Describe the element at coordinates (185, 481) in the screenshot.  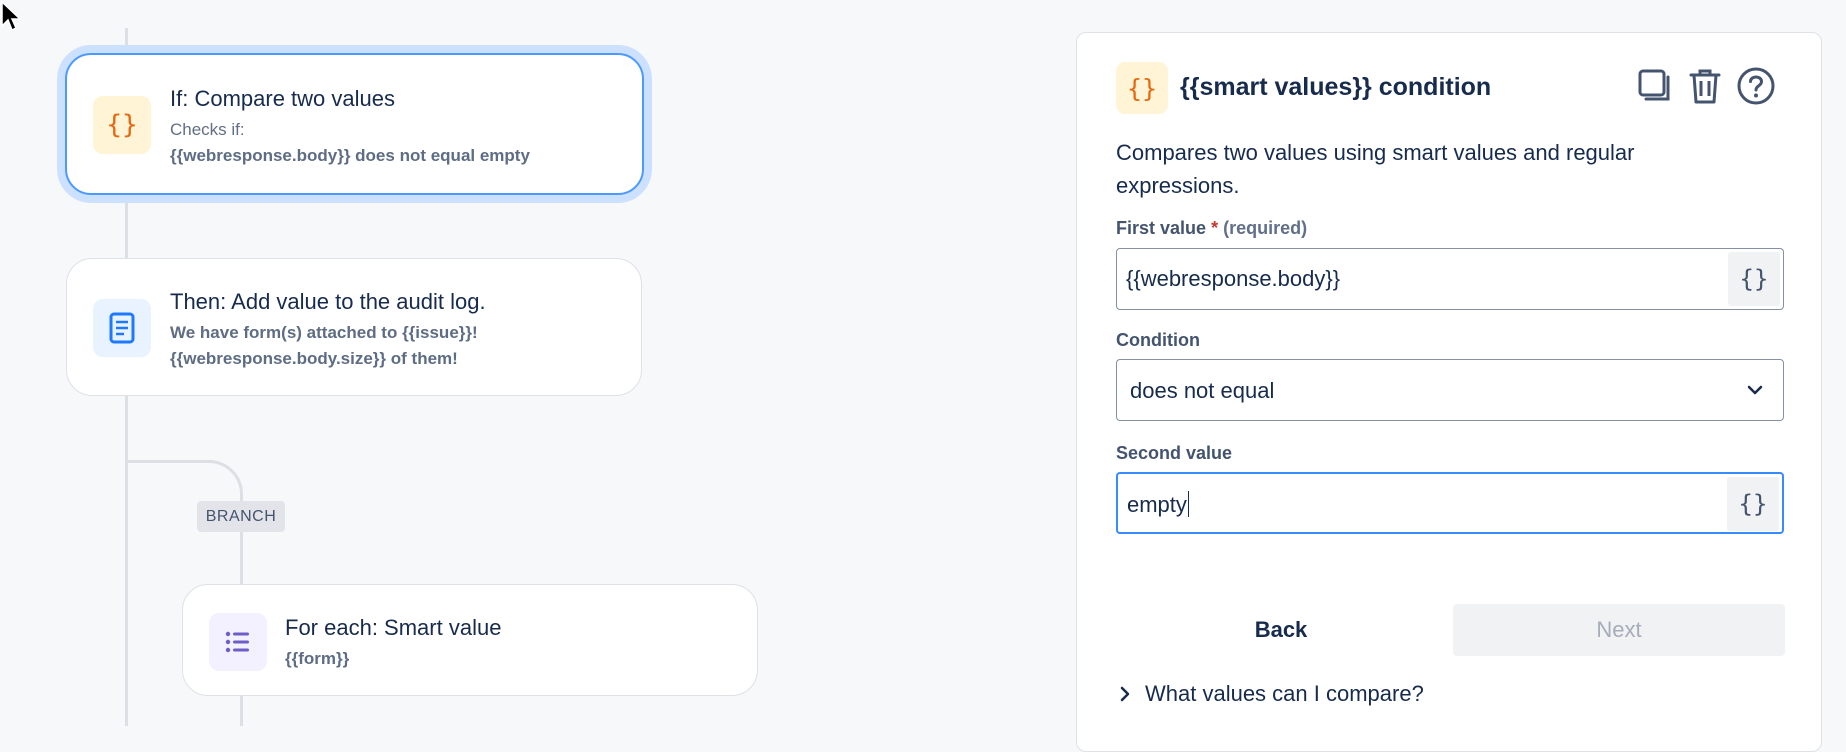
I see `flow-connector-branch` at that location.